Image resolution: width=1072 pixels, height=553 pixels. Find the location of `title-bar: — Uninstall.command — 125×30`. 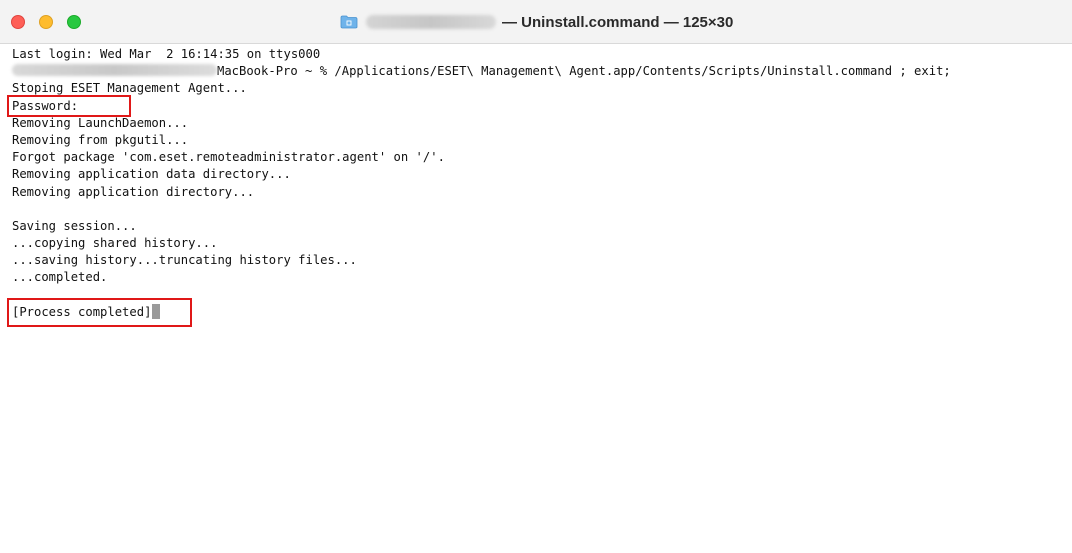

title-bar: — Uninstall.command — 125×30 is located at coordinates (536, 22).